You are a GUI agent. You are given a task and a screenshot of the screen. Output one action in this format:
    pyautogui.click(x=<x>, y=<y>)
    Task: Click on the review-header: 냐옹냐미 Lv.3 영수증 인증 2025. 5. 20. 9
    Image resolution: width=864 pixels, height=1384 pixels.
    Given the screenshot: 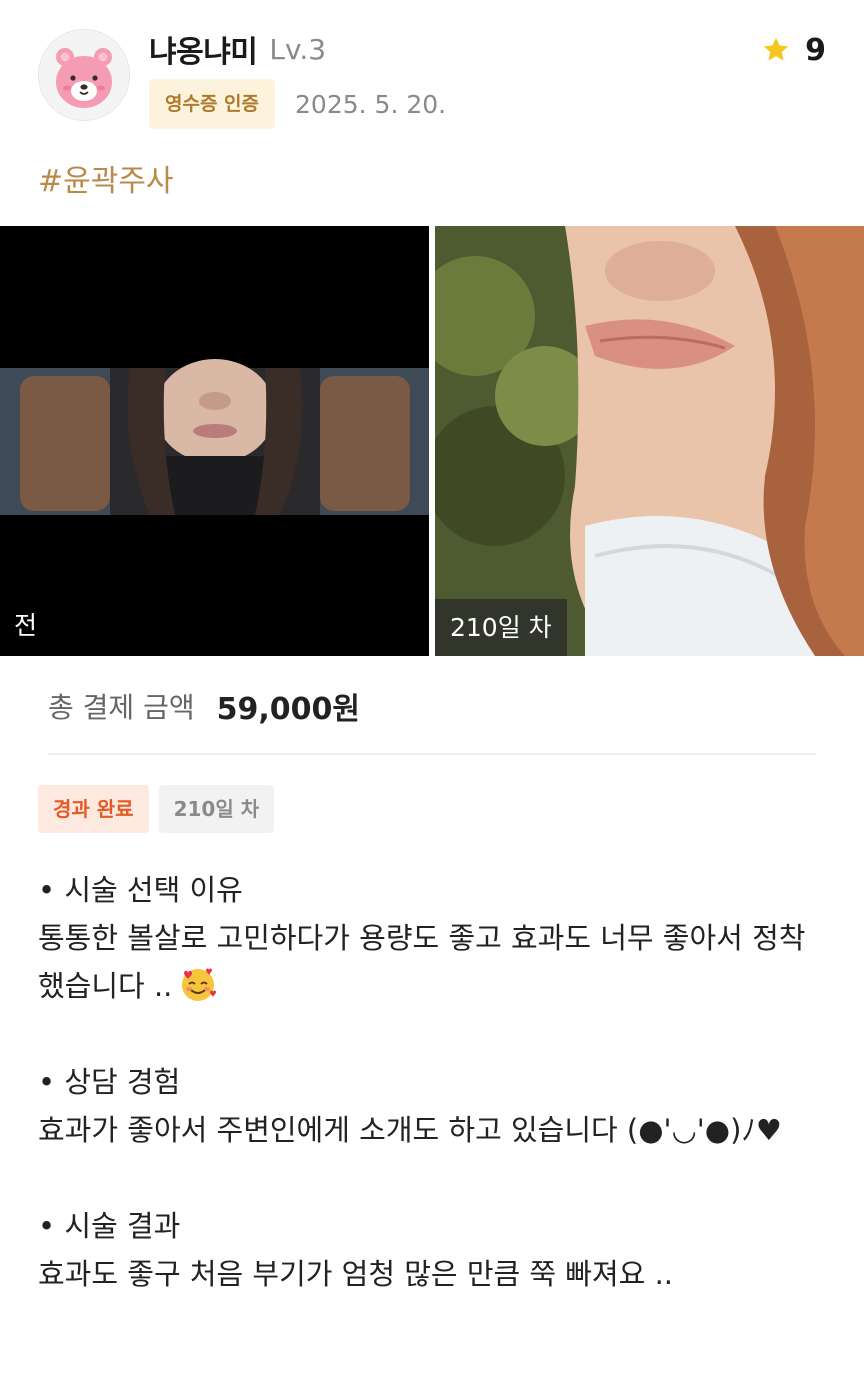 What is the action you would take?
    pyautogui.click(x=432, y=70)
    